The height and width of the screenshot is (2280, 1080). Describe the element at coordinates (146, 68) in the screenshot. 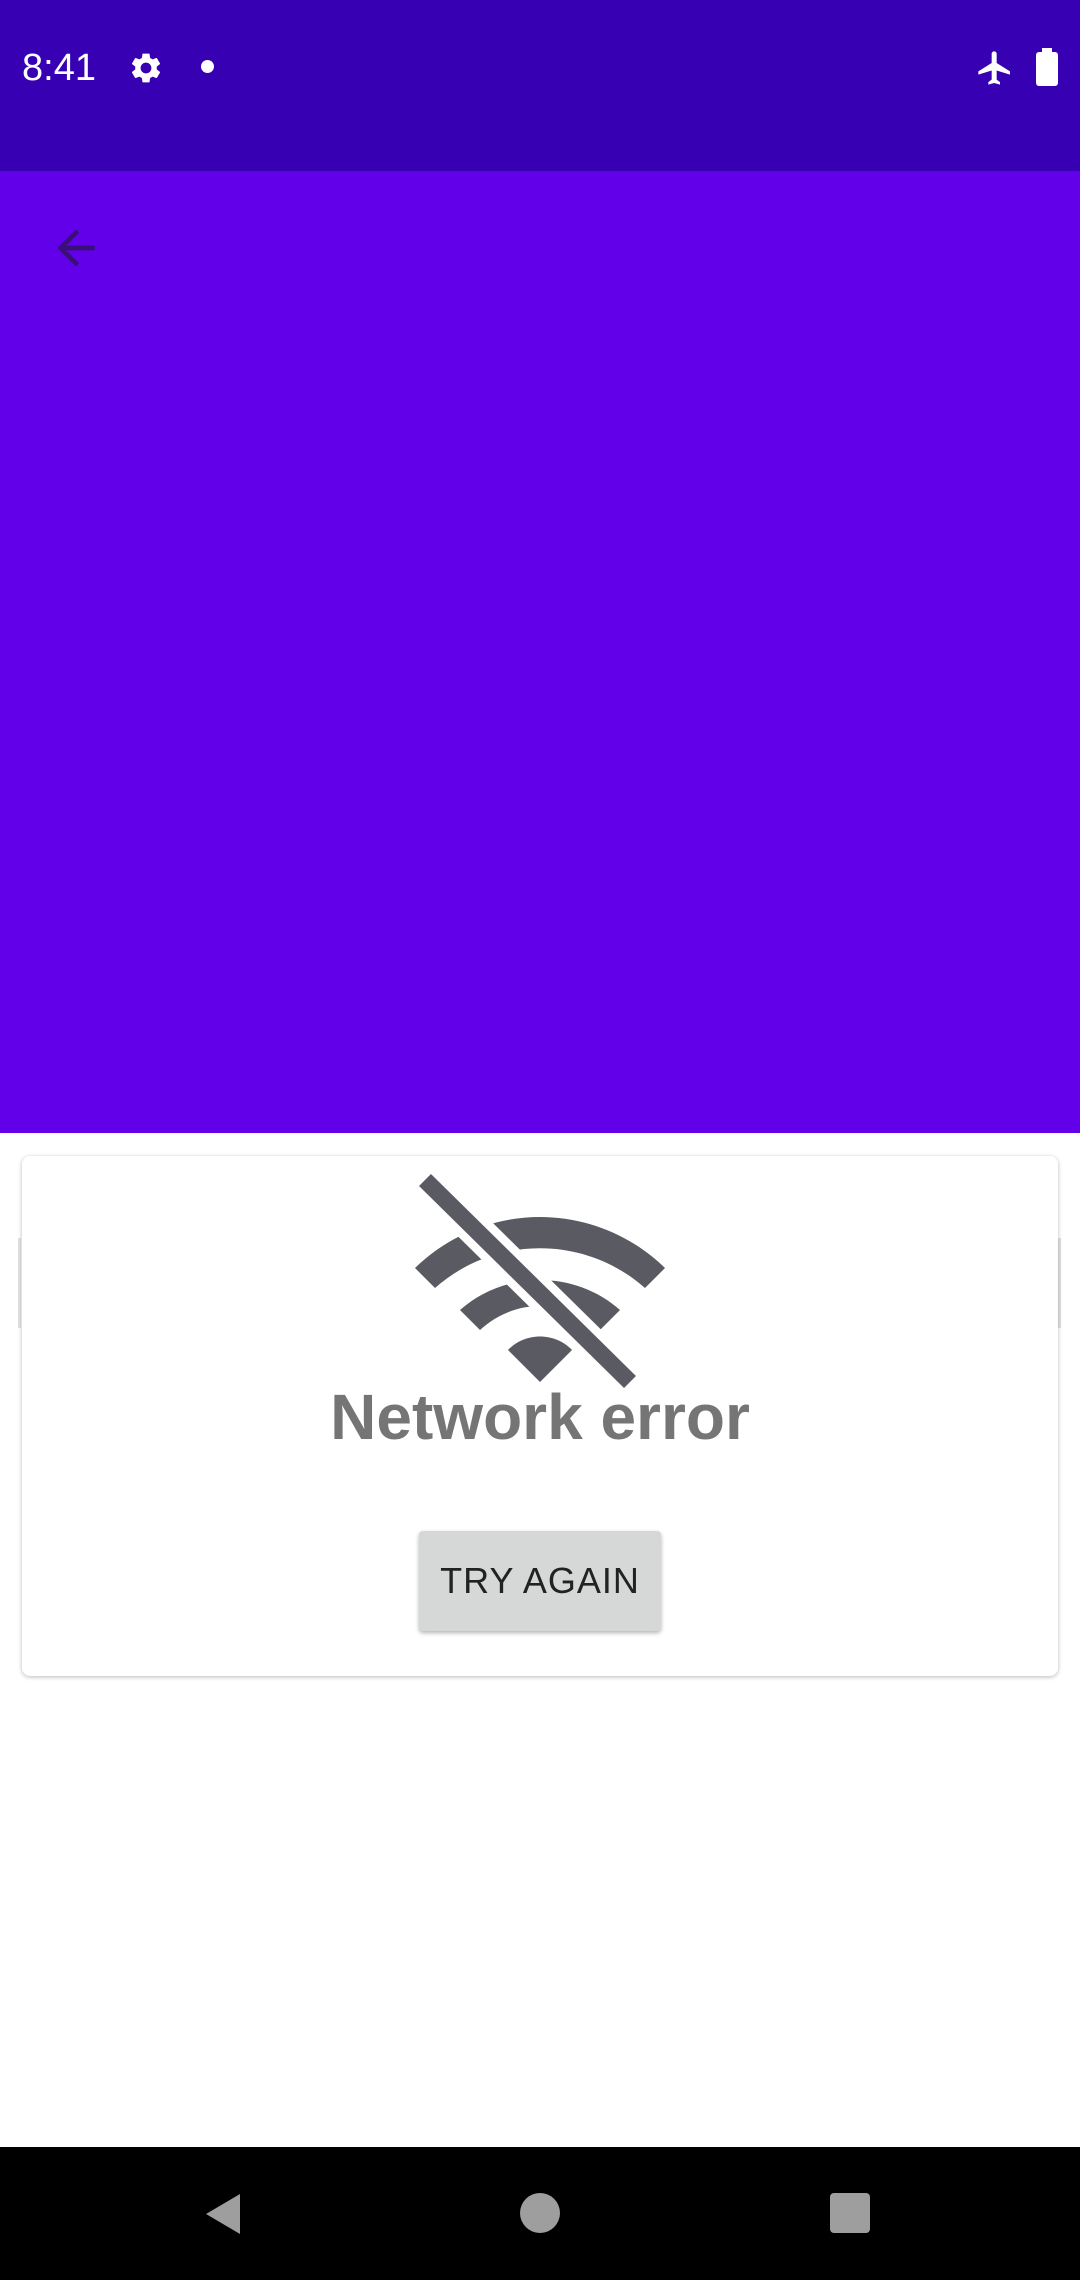

I see `gear-icon` at that location.